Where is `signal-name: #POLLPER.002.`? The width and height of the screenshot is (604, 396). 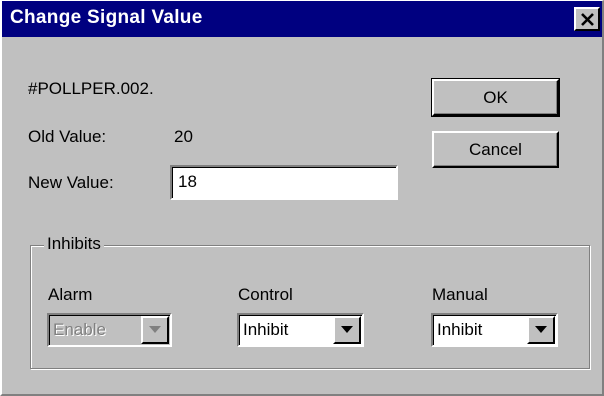
signal-name: #POLLPER.002. is located at coordinates (91, 88).